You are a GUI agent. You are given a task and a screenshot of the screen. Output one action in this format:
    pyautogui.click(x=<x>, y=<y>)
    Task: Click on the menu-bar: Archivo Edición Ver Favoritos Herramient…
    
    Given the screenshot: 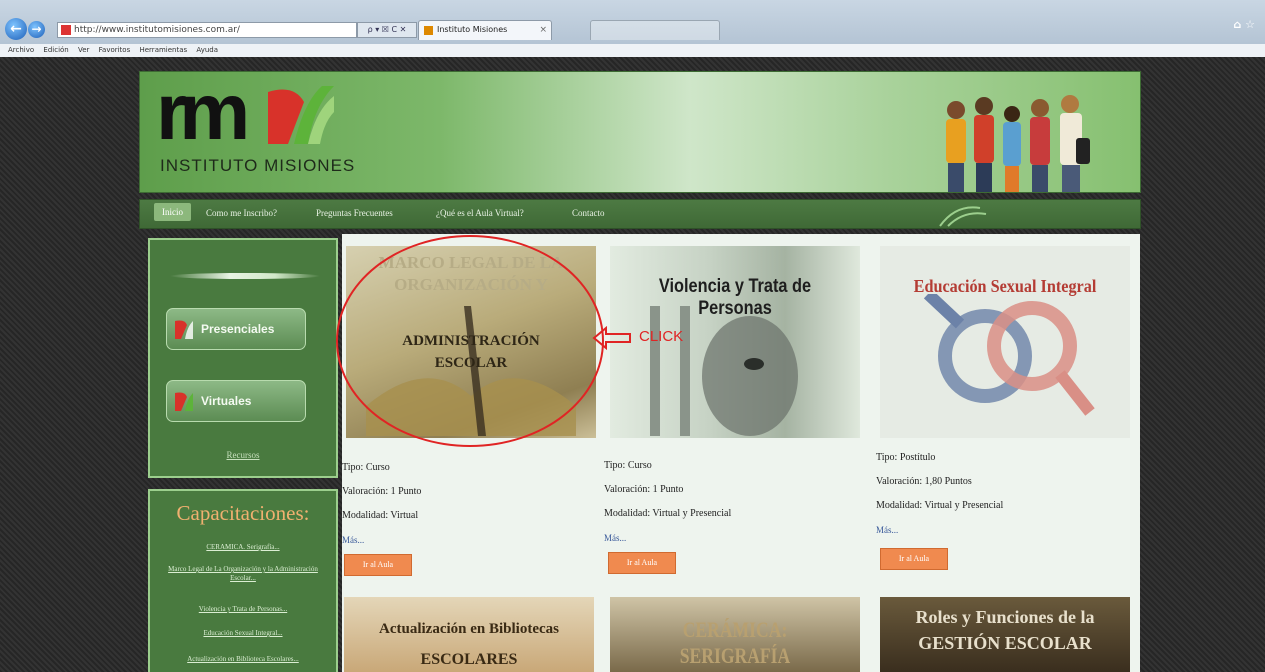 What is the action you would take?
    pyautogui.click(x=632, y=50)
    